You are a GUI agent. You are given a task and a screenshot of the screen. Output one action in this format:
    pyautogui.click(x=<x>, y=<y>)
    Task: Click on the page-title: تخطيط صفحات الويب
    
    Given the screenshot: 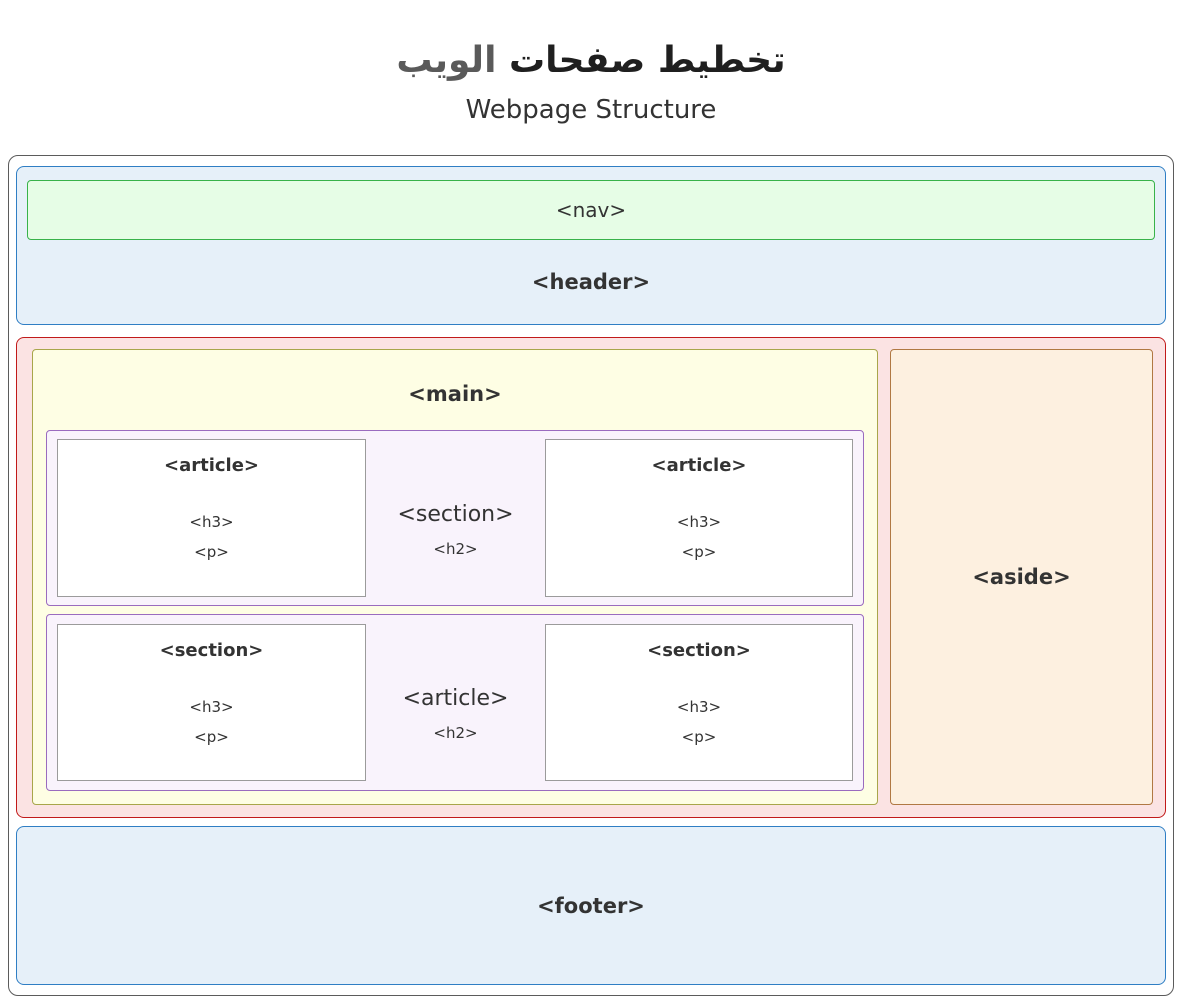 What is the action you would take?
    pyautogui.click(x=591, y=60)
    